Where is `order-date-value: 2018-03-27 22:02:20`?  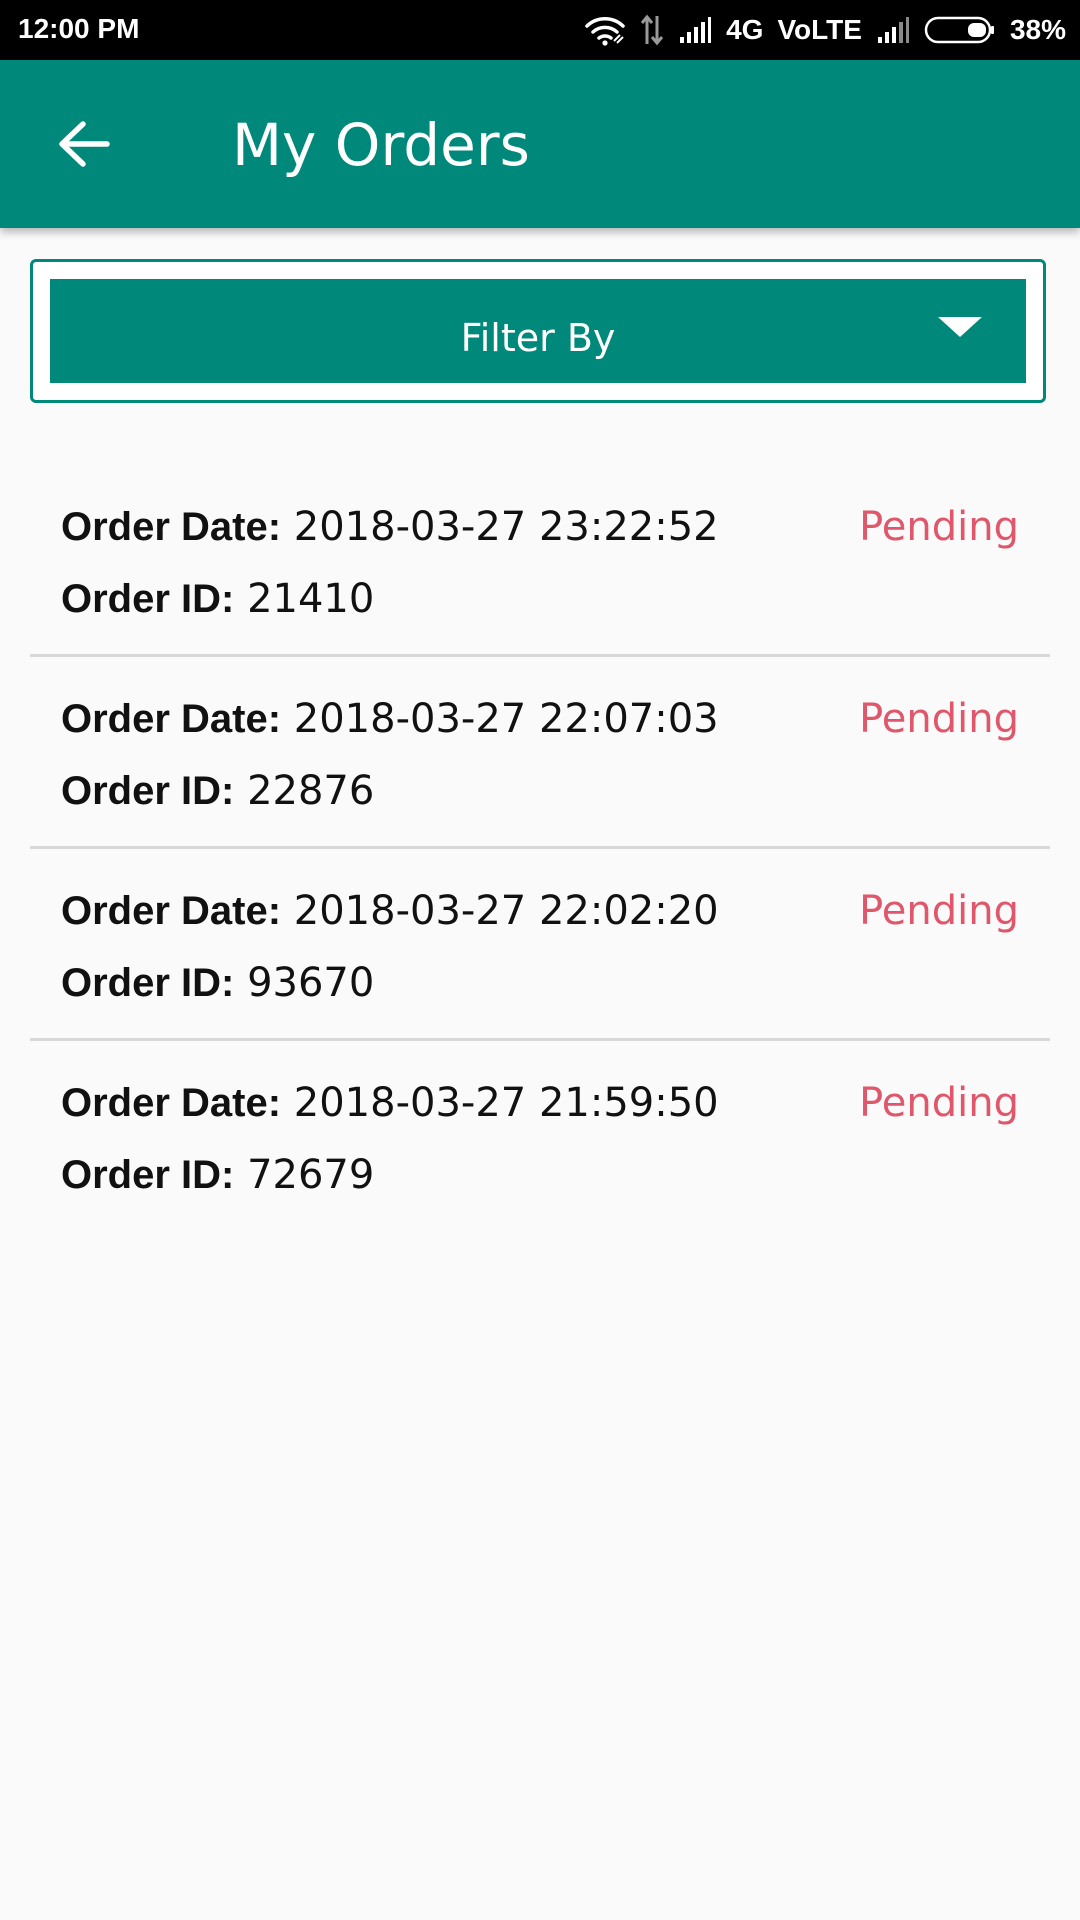 order-date-value: 2018-03-27 22:02:20 is located at coordinates (506, 911).